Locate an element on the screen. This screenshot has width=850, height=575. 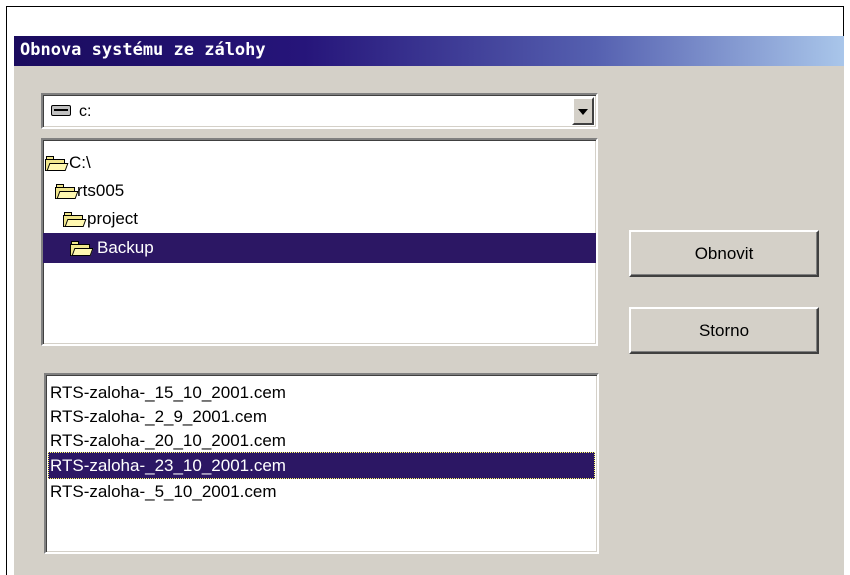
dropdown-button is located at coordinates (583, 111).